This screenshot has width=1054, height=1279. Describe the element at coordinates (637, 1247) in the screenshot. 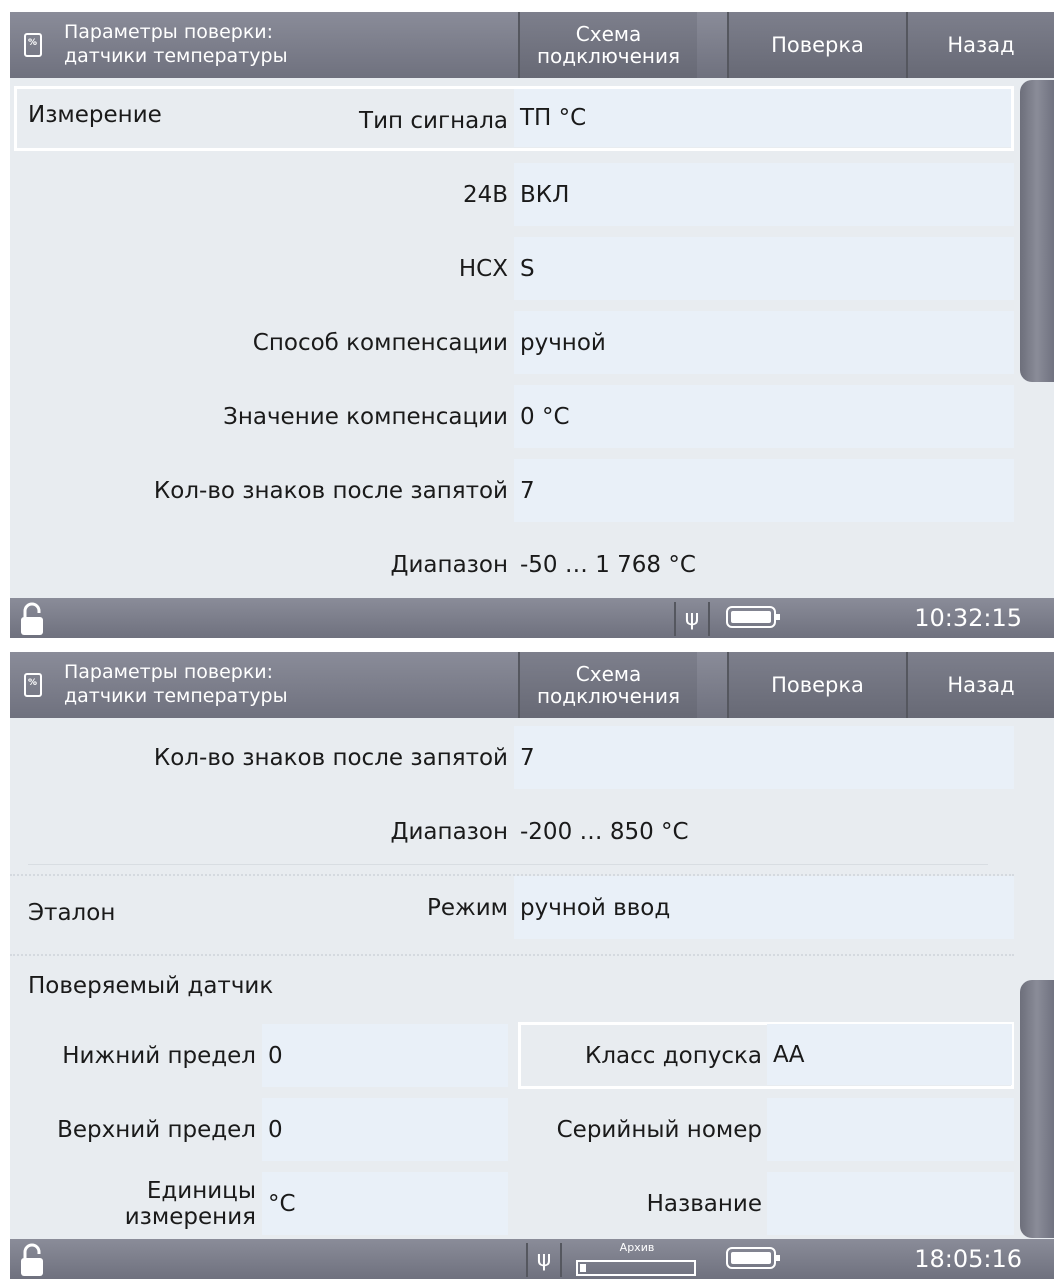

I see `archive-label: Архив` at that location.